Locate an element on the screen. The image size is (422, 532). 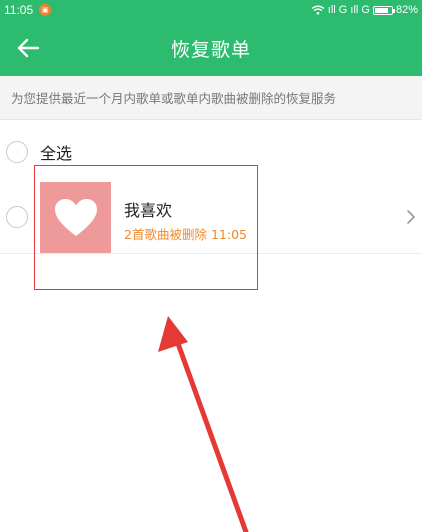
playlist-deleted-info: 2首歌曲被删除 11:05 is located at coordinates (185, 233).